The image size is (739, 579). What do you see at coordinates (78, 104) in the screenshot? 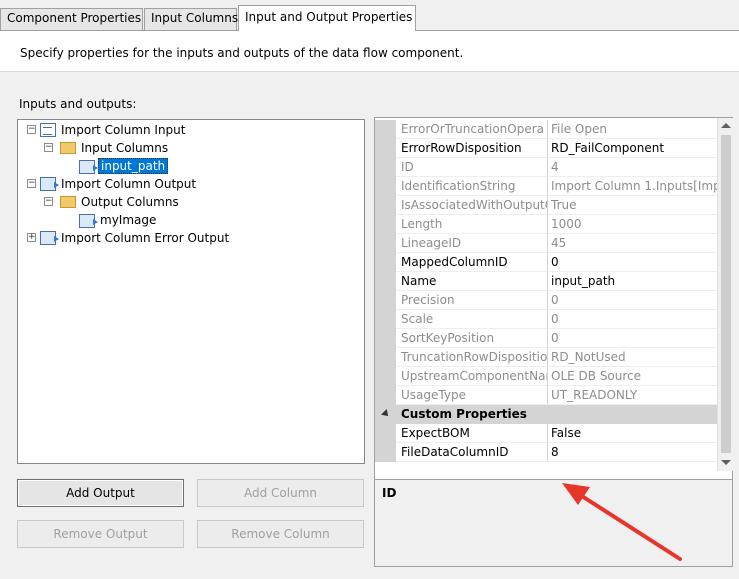
I see `inputs-outputs-label: Inputs and outputs:` at bounding box center [78, 104].